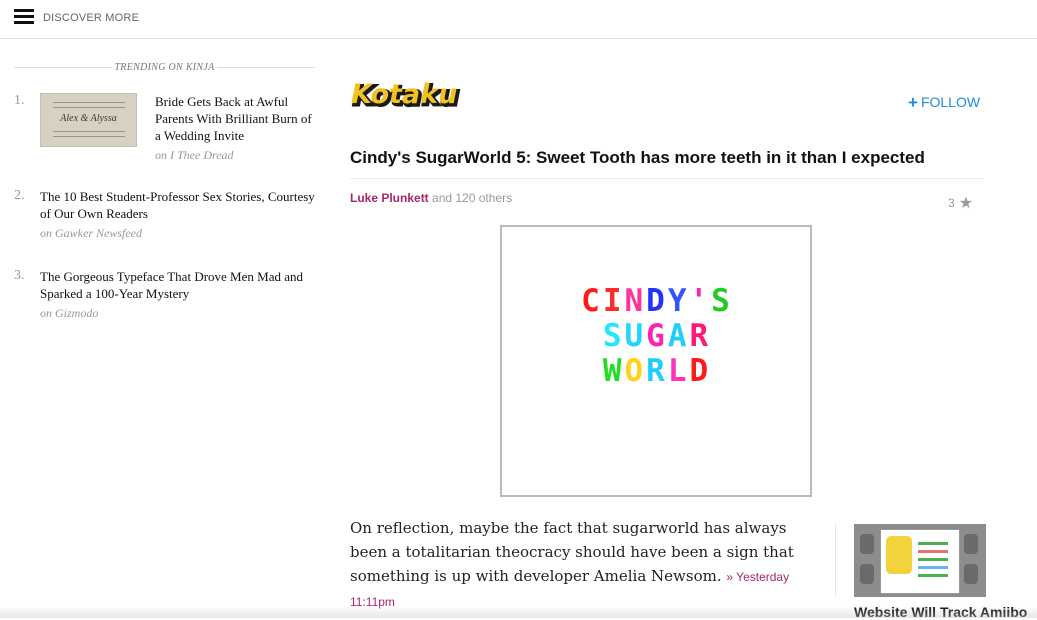 This screenshot has width=1037, height=620. I want to click on trending-number: 1., so click(19, 100).